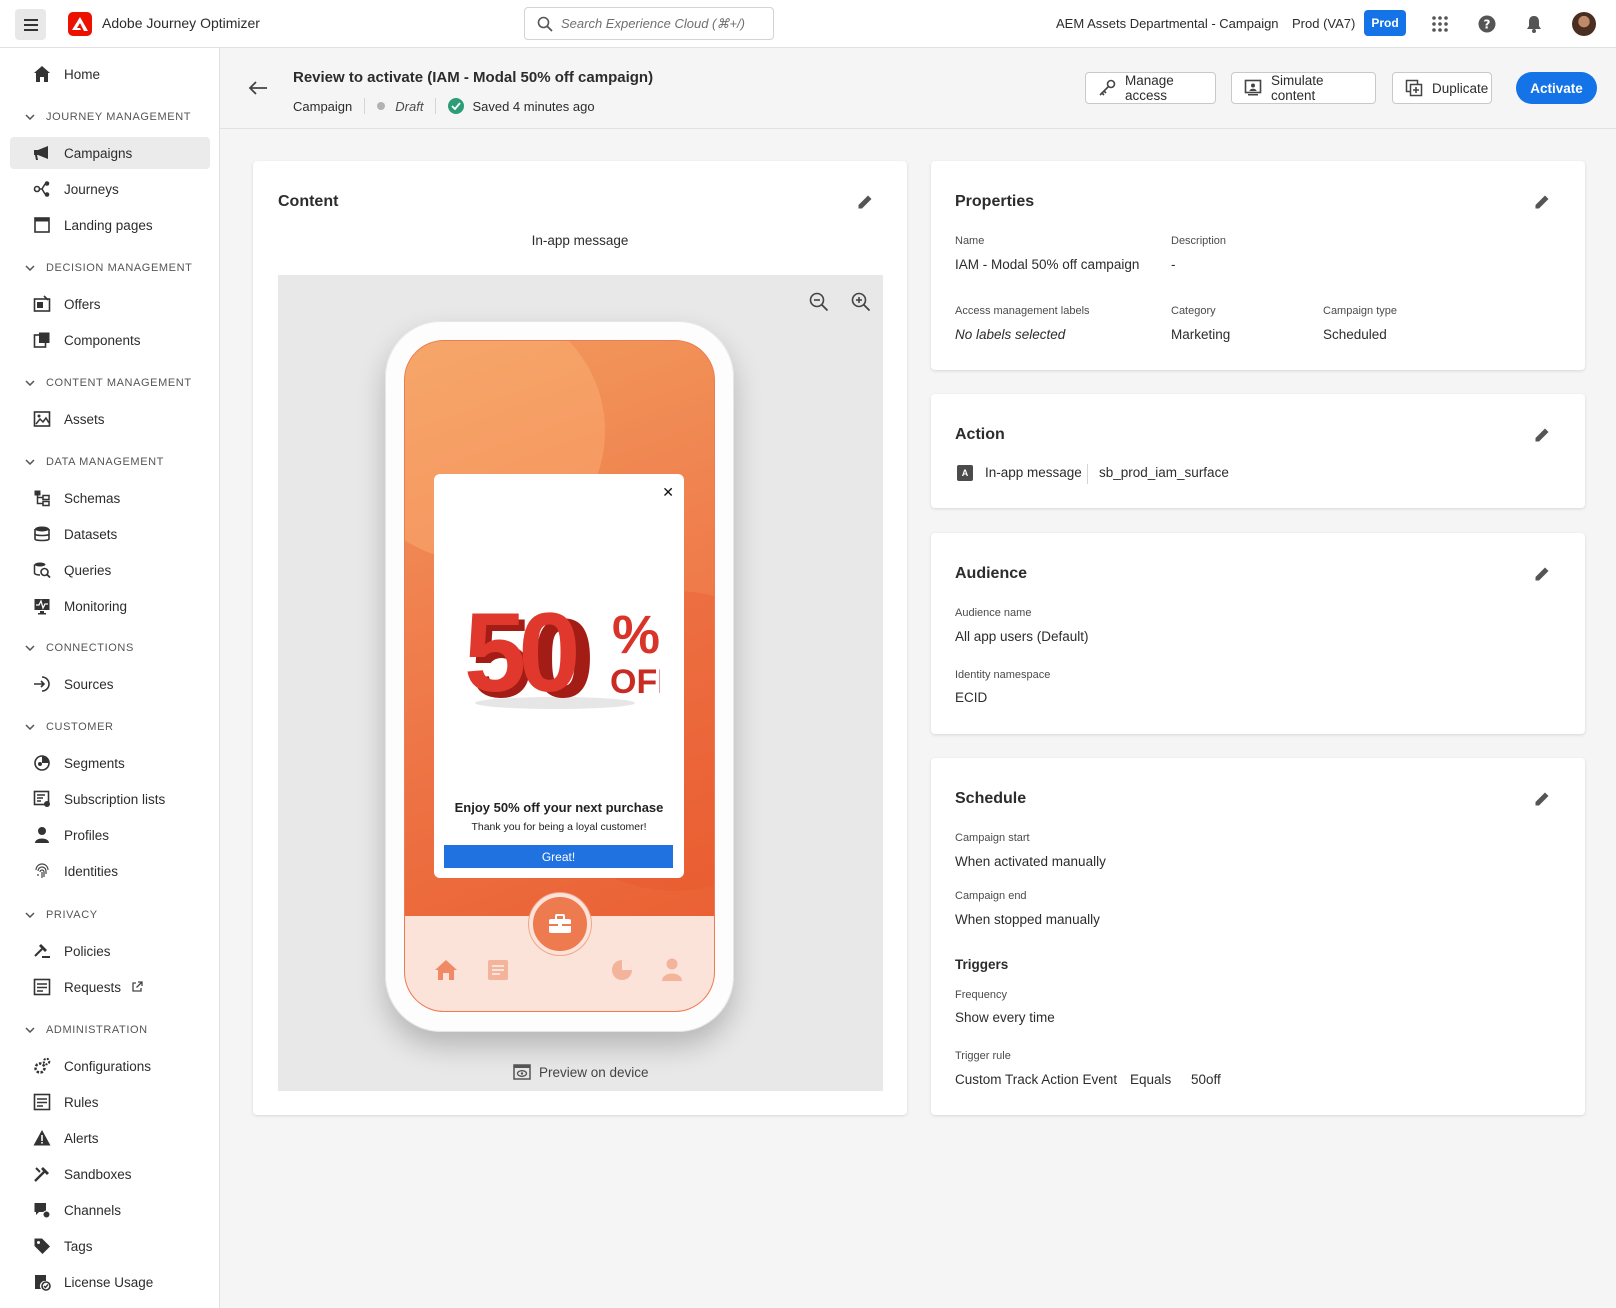  I want to click on sidebar-item-components: Components, so click(110, 340).